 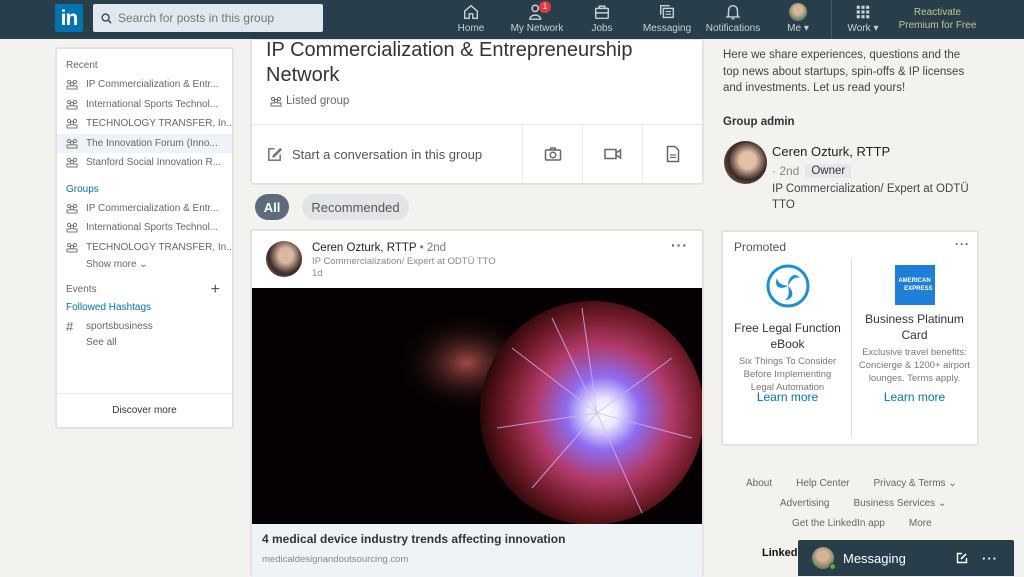 I want to click on footer-more: More, so click(x=920, y=523).